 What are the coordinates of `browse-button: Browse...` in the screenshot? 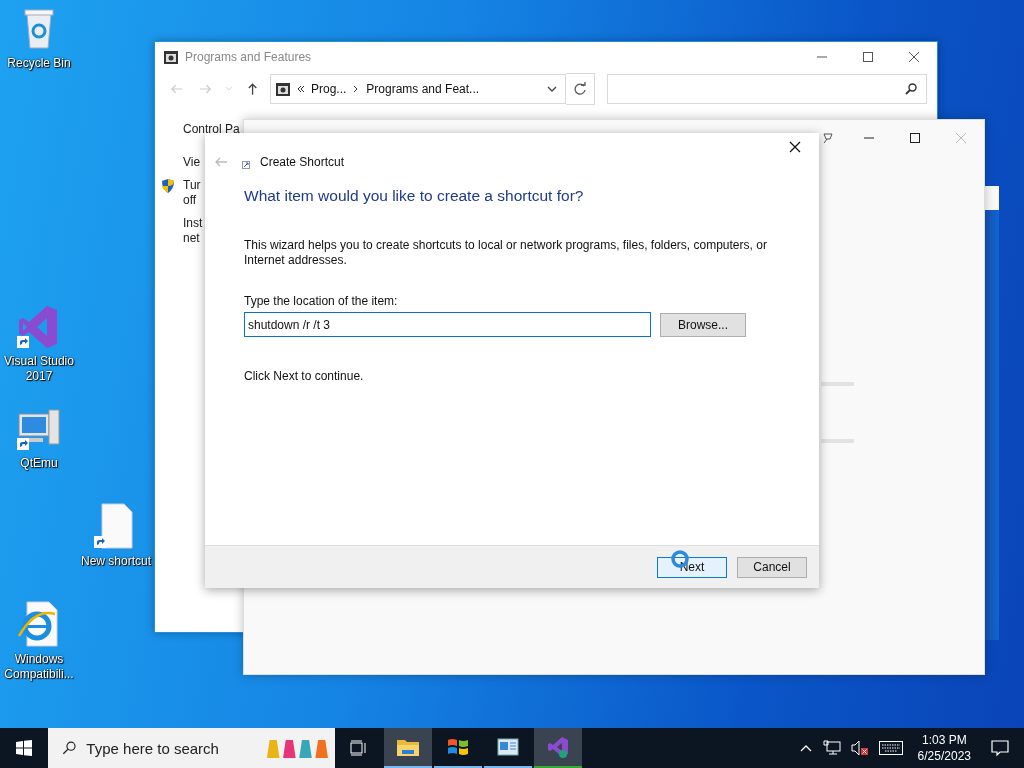 It's located at (703, 324).